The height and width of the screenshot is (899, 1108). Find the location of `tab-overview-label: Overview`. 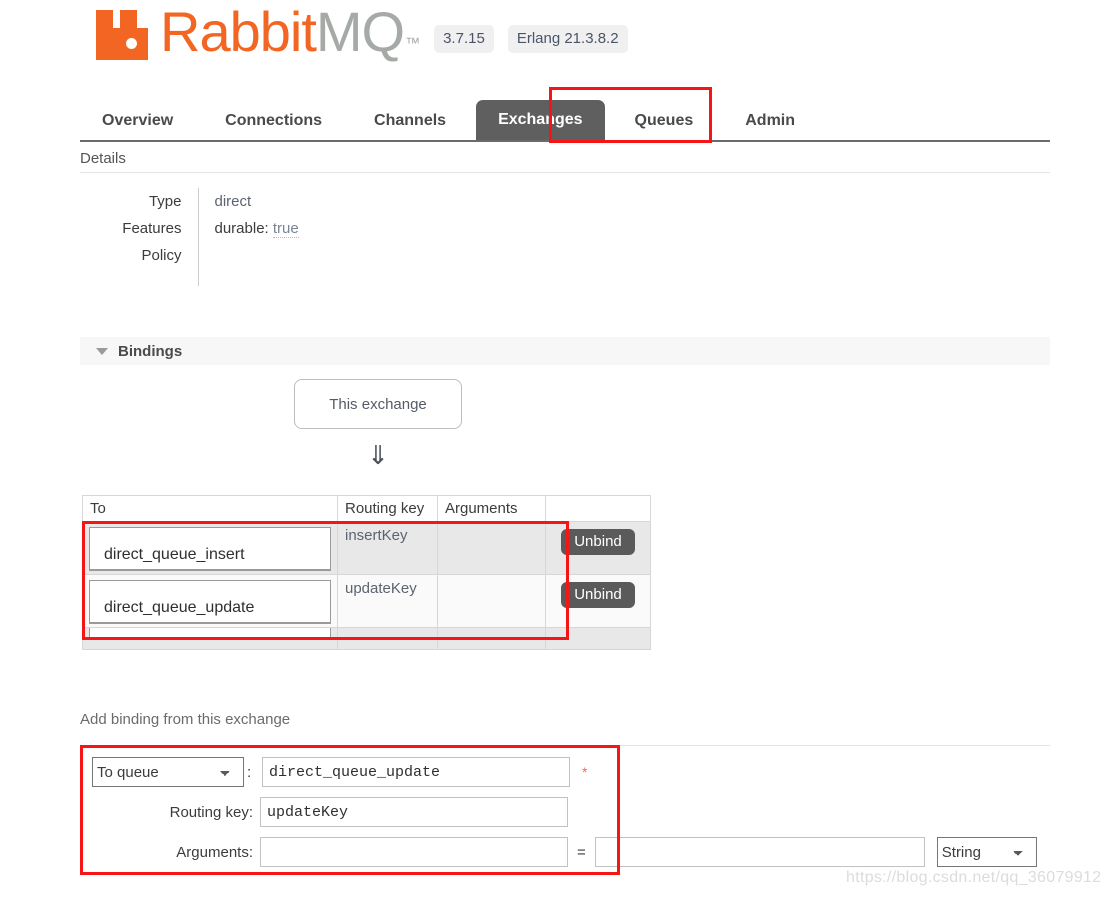

tab-overview-label: Overview is located at coordinates (138, 120).